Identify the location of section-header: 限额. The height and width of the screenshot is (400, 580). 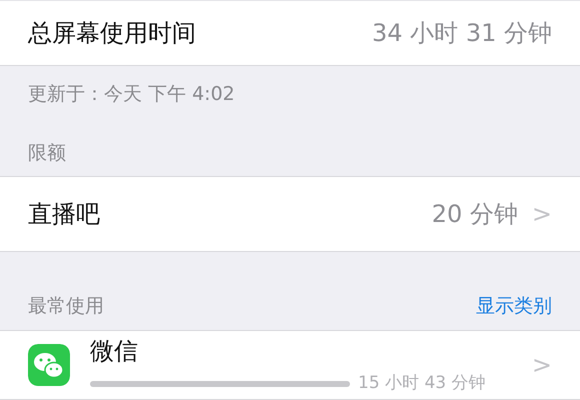
(47, 153).